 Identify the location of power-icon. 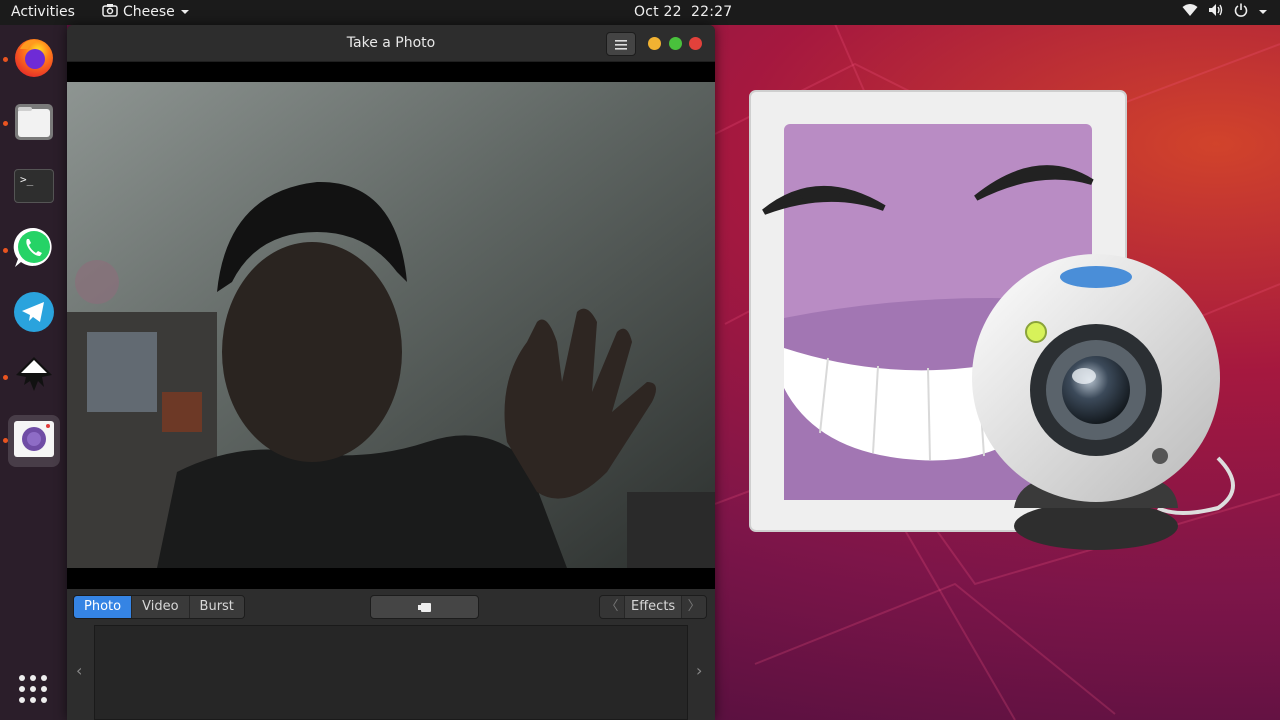
(1241, 12).